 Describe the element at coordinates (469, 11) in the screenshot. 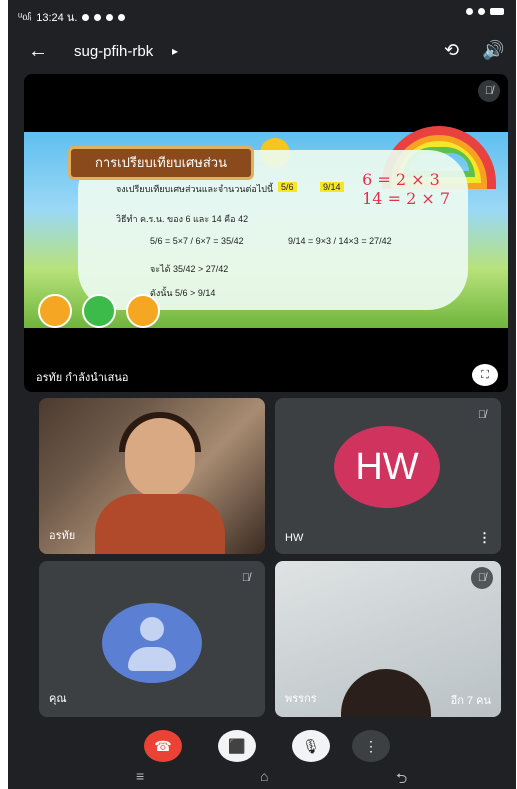

I see `vibrate-icon` at that location.